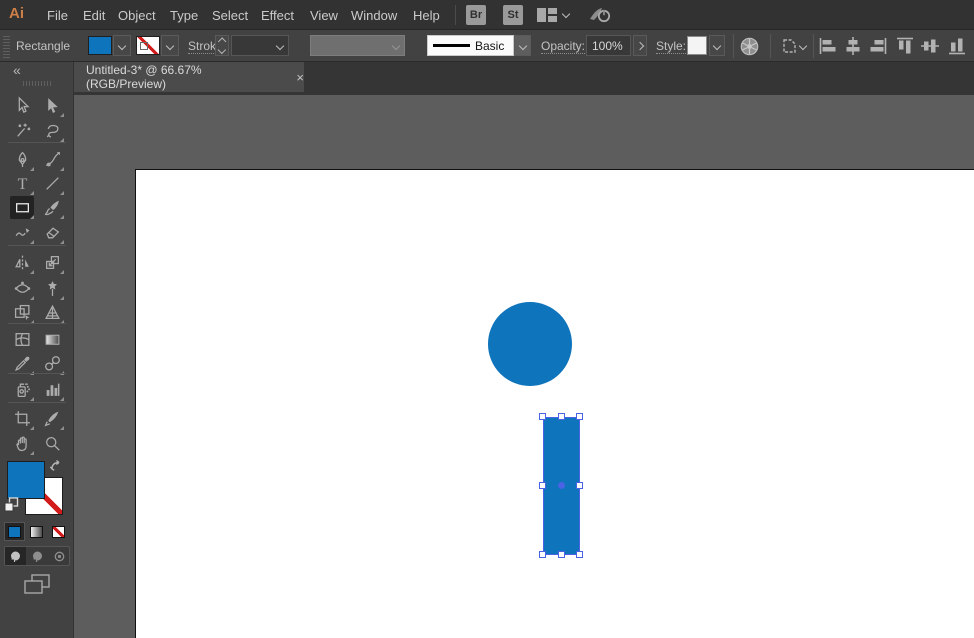 The height and width of the screenshot is (638, 974). Describe the element at coordinates (36, 531) in the screenshot. I see `gradient-mode-button` at that location.